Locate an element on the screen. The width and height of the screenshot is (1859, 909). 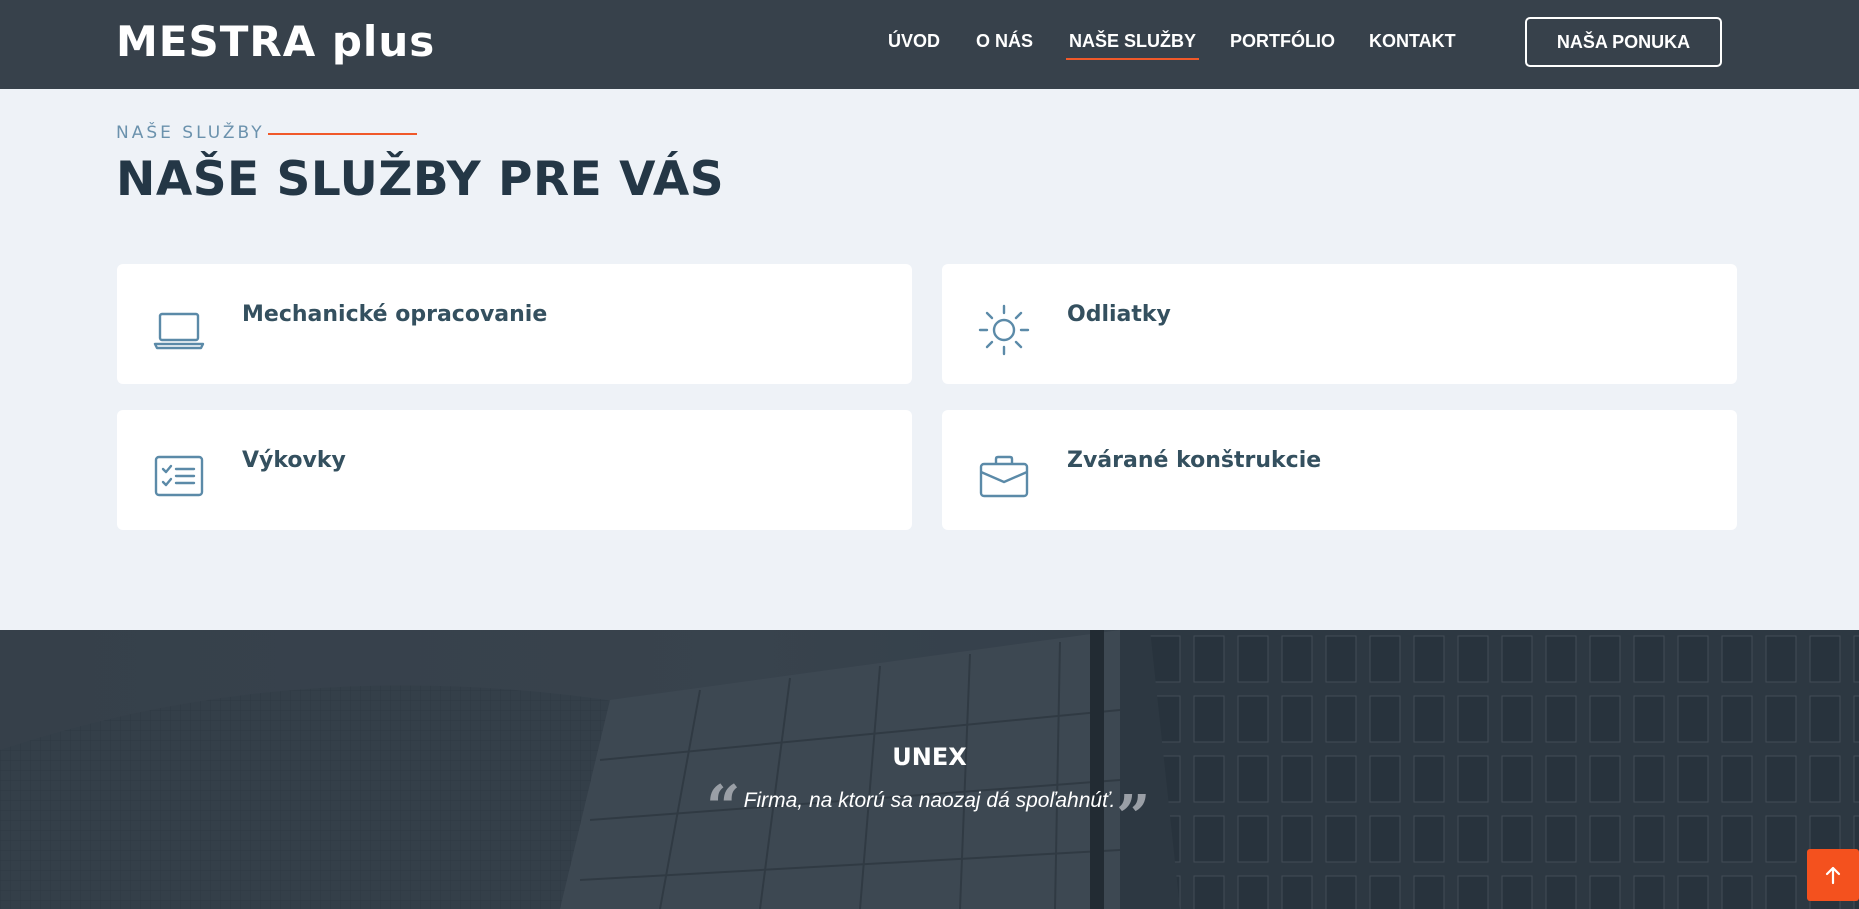
service-card: Odliatky is located at coordinates (1339, 324).